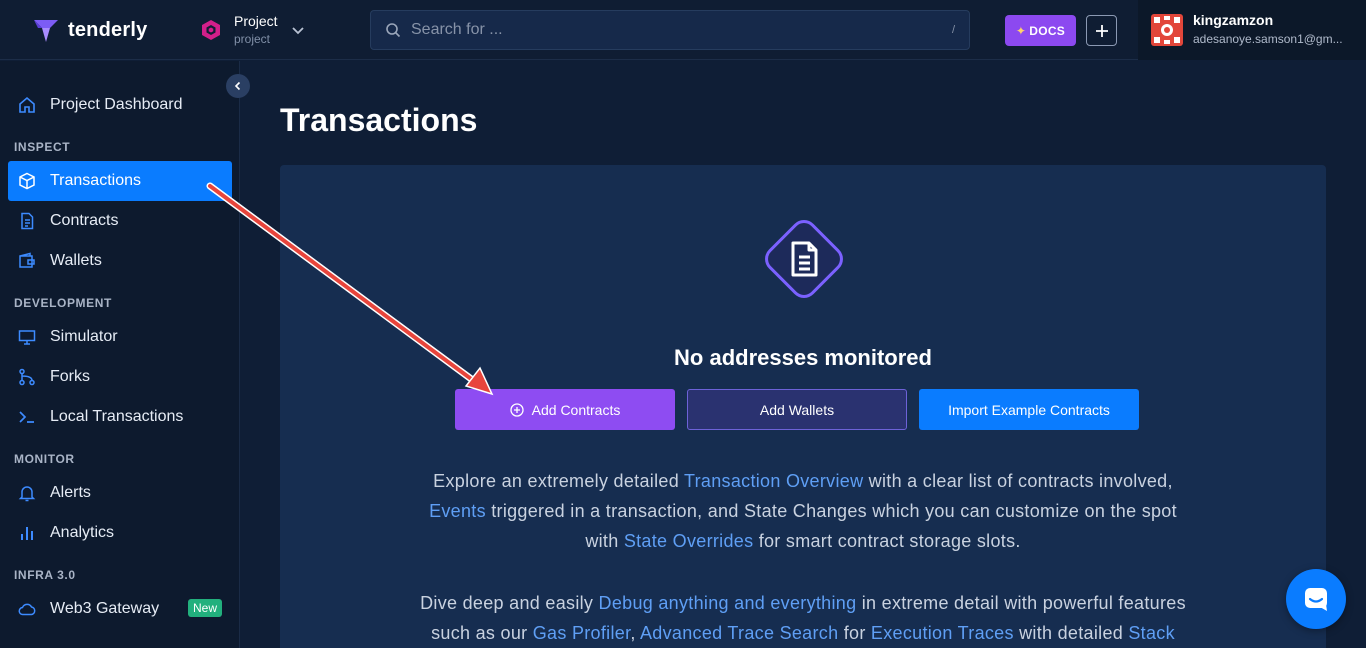 This screenshot has width=1366, height=648. What do you see at coordinates (558, 481) in the screenshot?
I see `text: Explore an extremely detailed` at bounding box center [558, 481].